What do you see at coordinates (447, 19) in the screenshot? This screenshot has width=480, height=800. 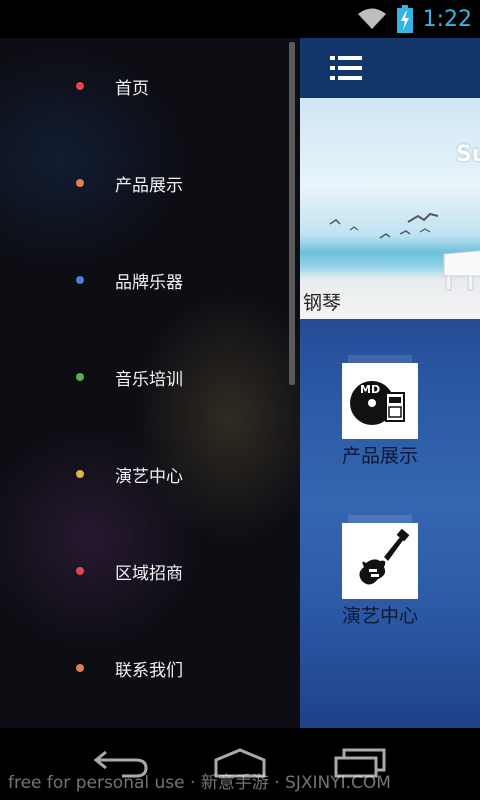 I see `status-clock: 1:22` at bounding box center [447, 19].